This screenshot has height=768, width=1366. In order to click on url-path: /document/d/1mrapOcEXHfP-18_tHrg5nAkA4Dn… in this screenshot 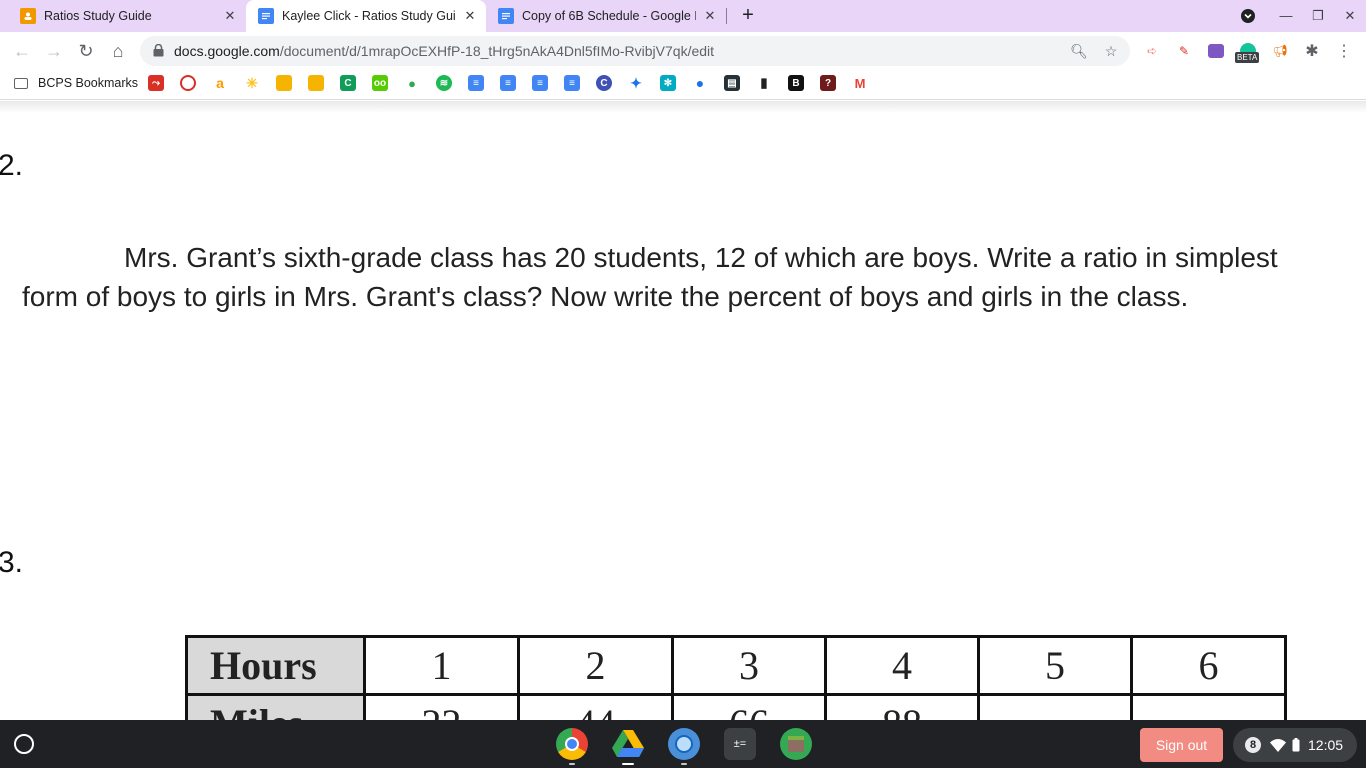, I will do `click(497, 51)`.